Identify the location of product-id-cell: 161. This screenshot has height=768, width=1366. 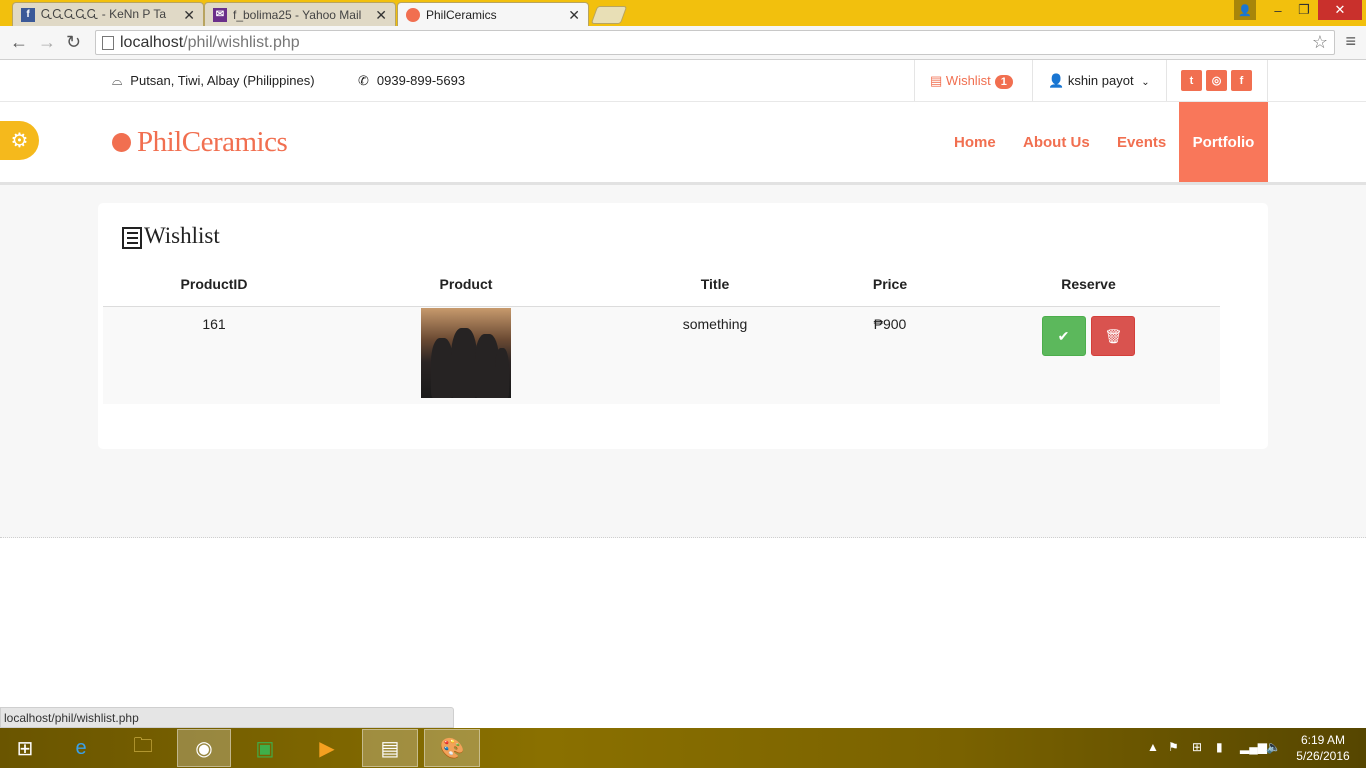
(214, 355).